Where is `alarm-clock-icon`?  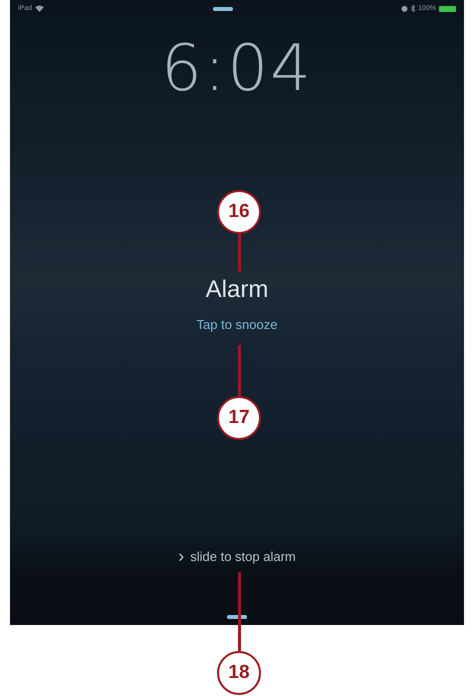 alarm-clock-icon is located at coordinates (404, 8).